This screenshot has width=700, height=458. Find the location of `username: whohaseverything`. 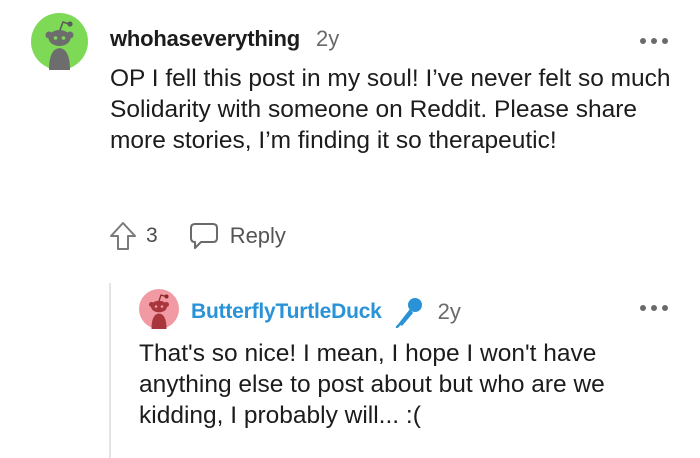

username: whohaseverything is located at coordinates (205, 39).